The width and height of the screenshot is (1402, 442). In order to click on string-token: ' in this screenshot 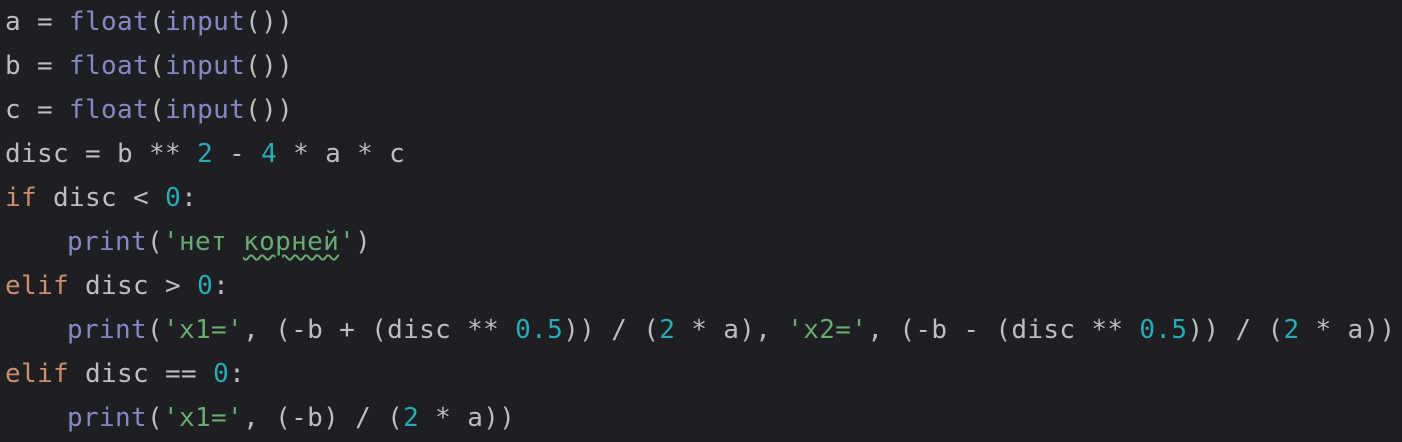, I will do `click(347, 242)`.